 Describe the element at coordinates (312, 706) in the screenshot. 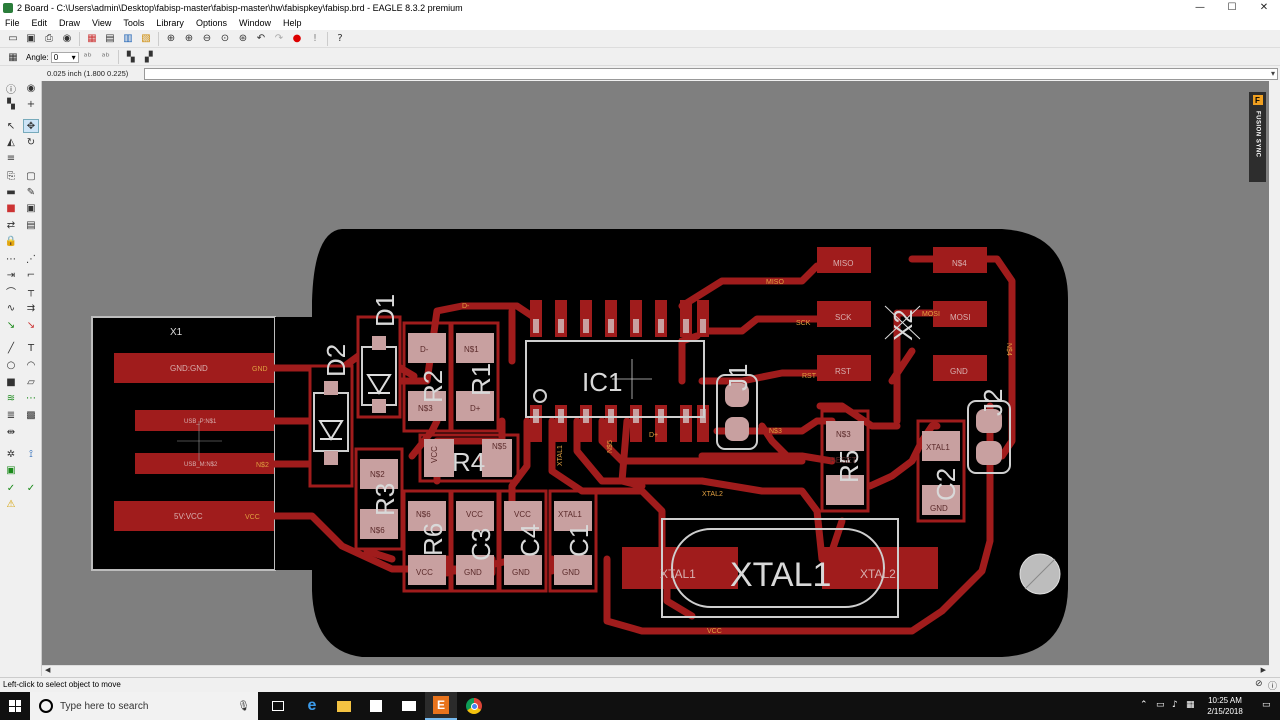

I see `edge-icon: e` at that location.